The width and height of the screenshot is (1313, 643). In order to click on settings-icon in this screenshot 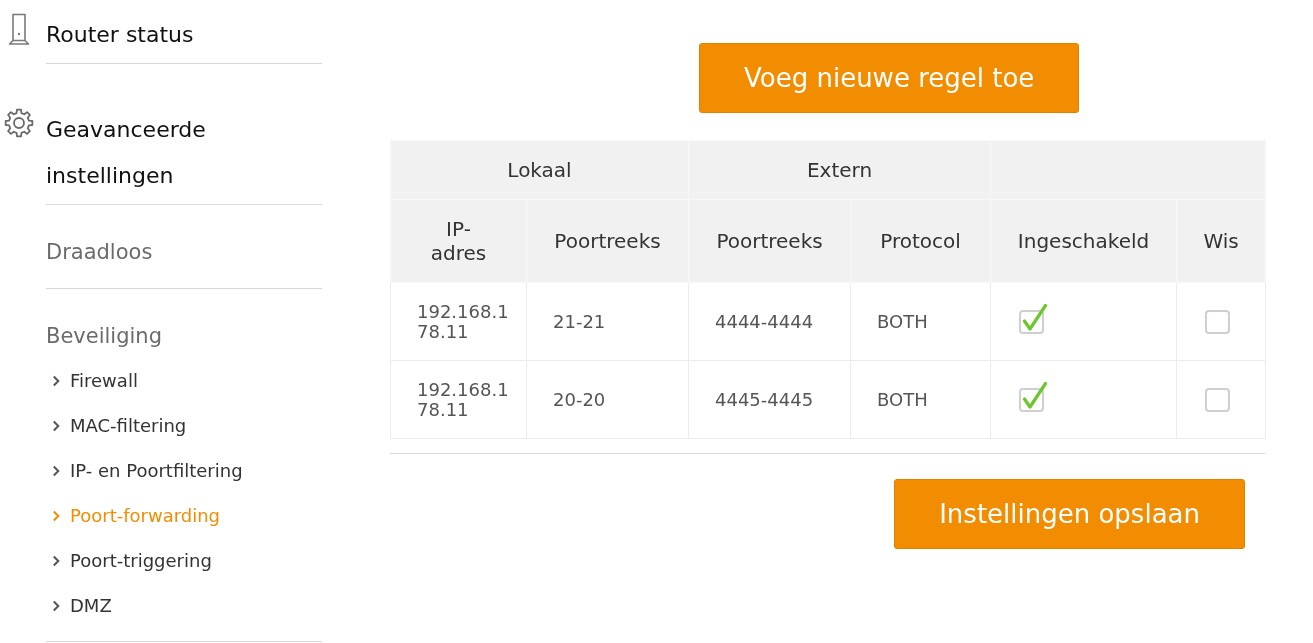, I will do `click(19, 123)`.